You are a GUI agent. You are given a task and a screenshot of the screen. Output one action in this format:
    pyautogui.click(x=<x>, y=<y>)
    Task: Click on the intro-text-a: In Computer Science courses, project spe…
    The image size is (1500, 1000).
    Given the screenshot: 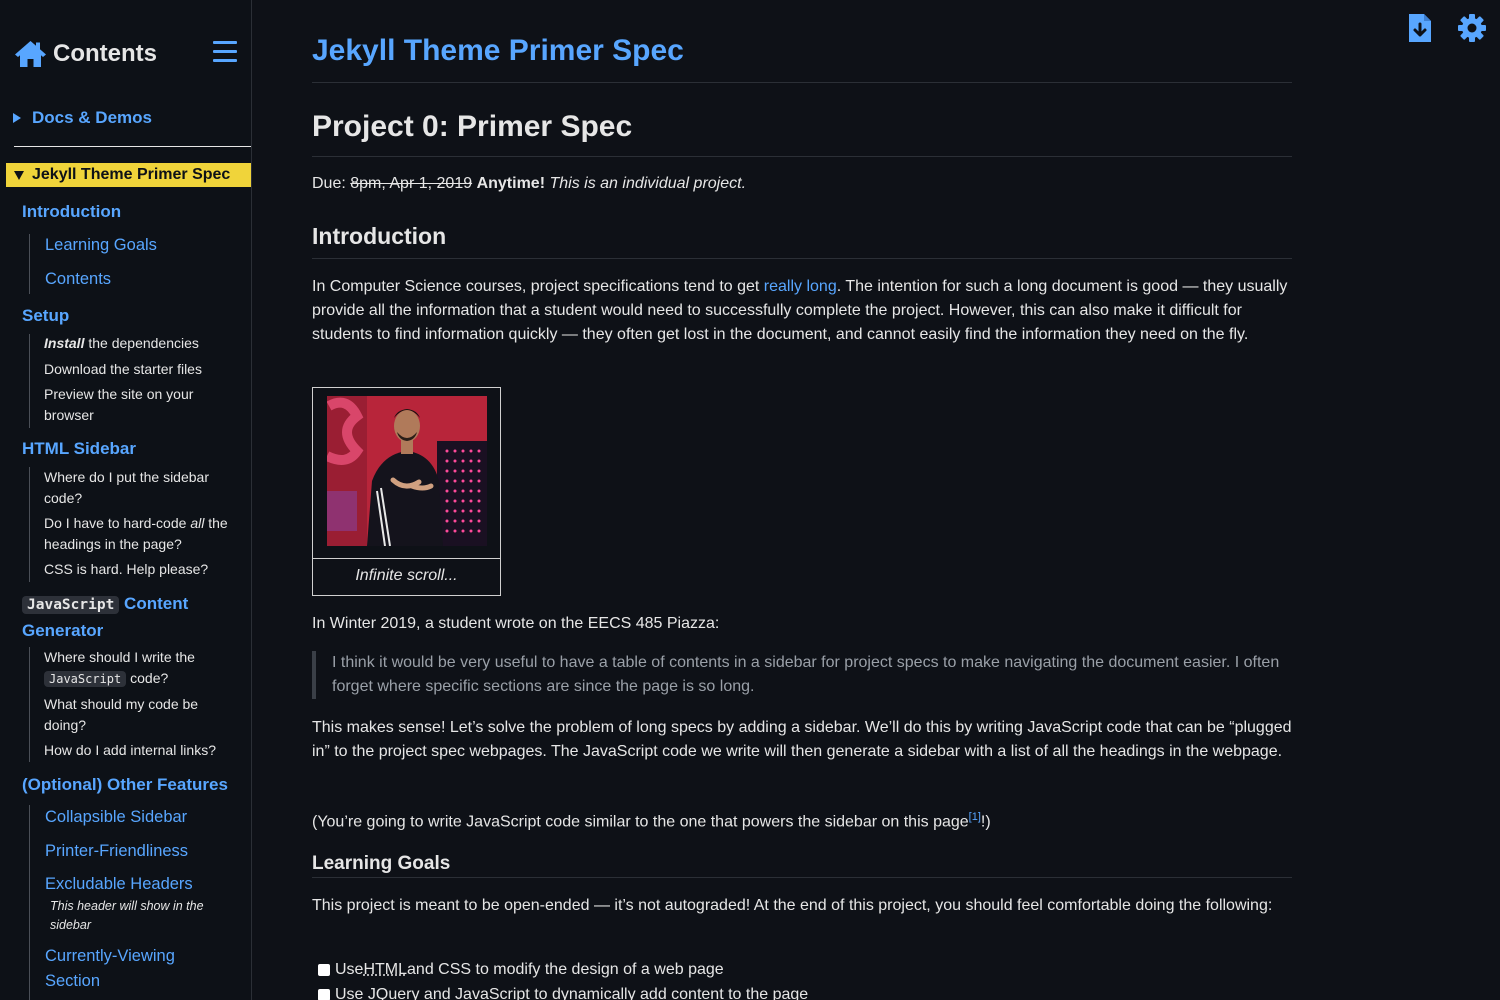 What is the action you would take?
    pyautogui.click(x=538, y=286)
    